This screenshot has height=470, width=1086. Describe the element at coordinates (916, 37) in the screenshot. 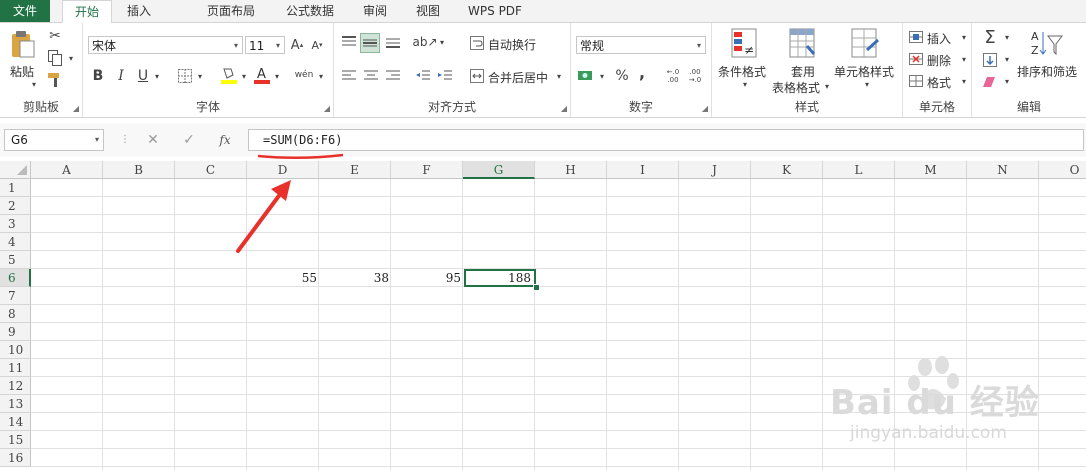

I see `insert-cells-icon` at that location.